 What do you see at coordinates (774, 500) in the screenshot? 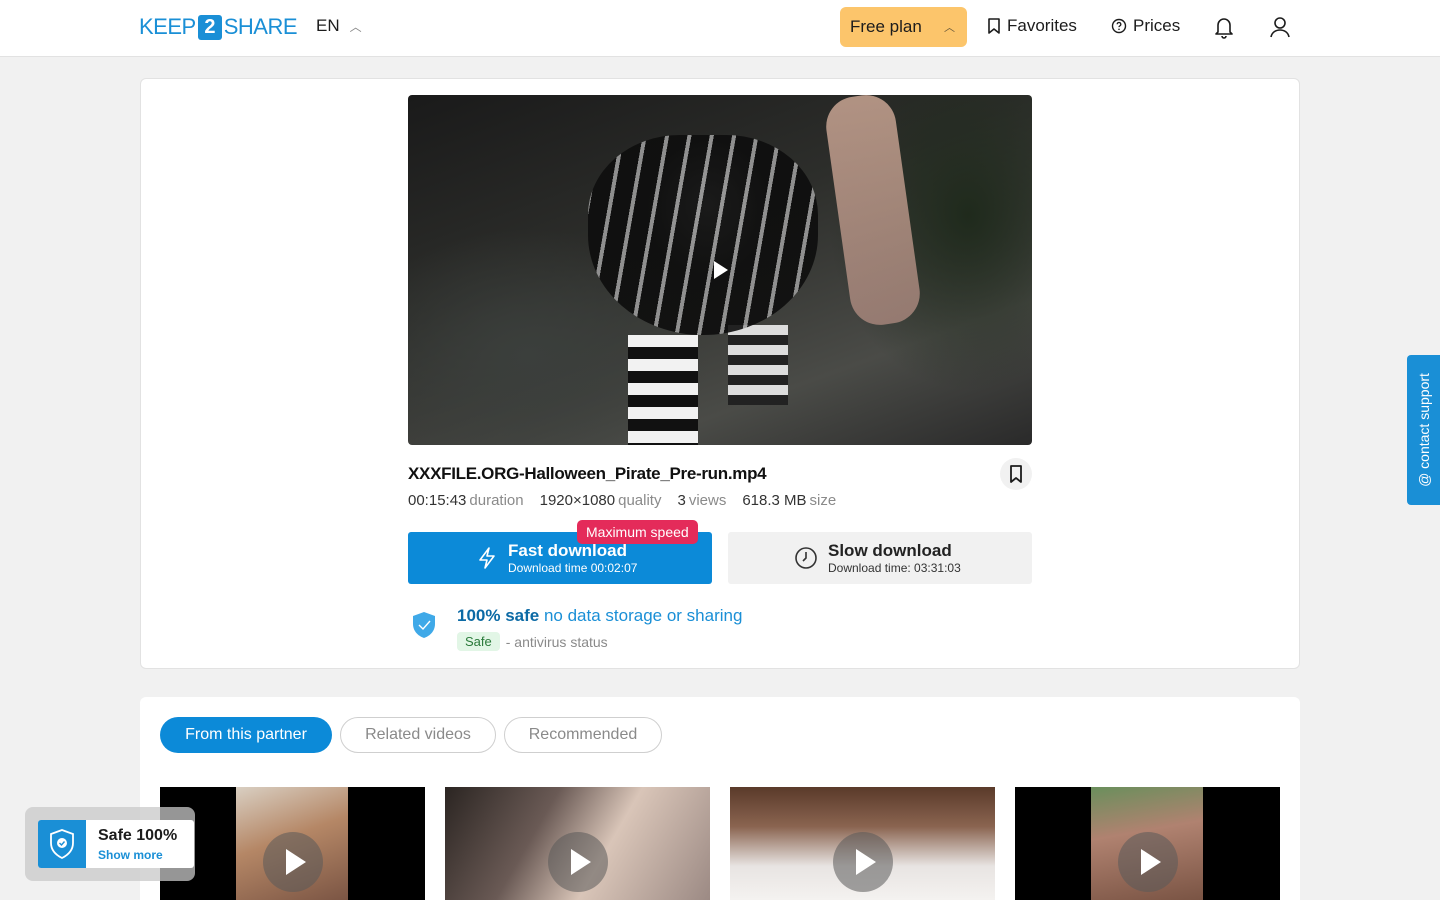
I see `size-value: 618.3 MB` at bounding box center [774, 500].